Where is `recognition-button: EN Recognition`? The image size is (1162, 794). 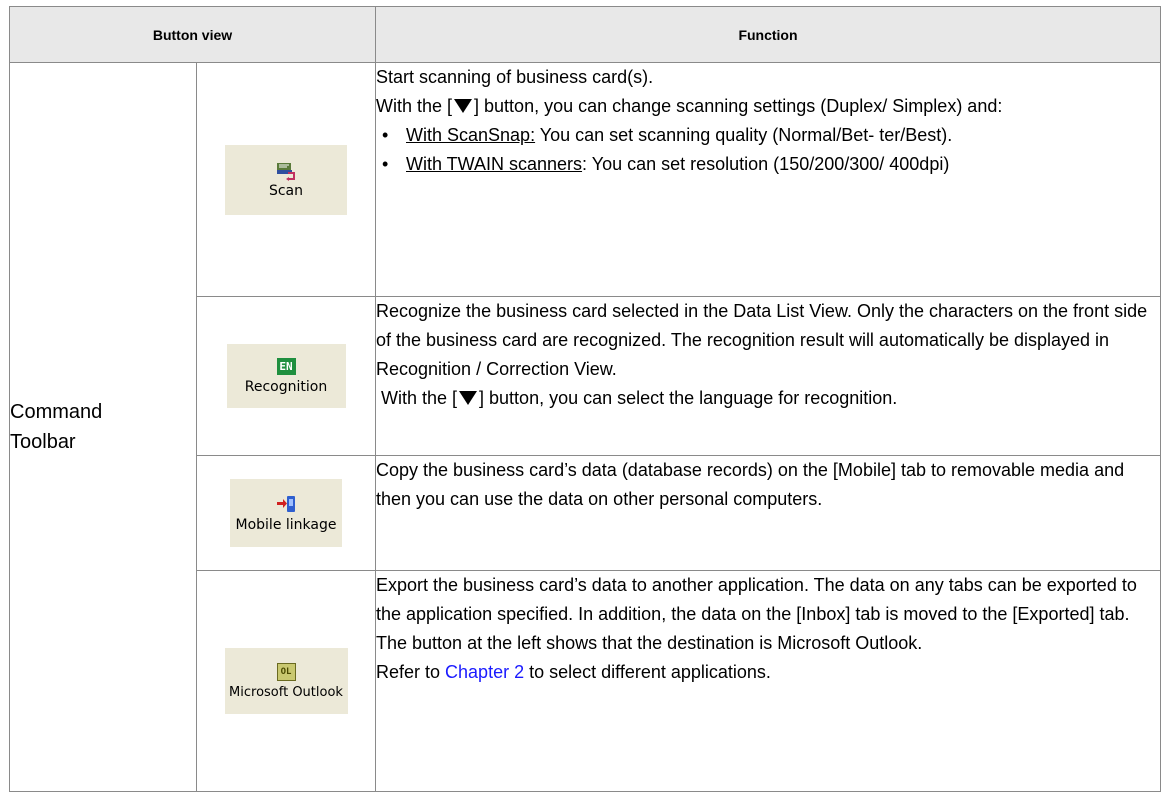
recognition-button: EN Recognition is located at coordinates (286, 376).